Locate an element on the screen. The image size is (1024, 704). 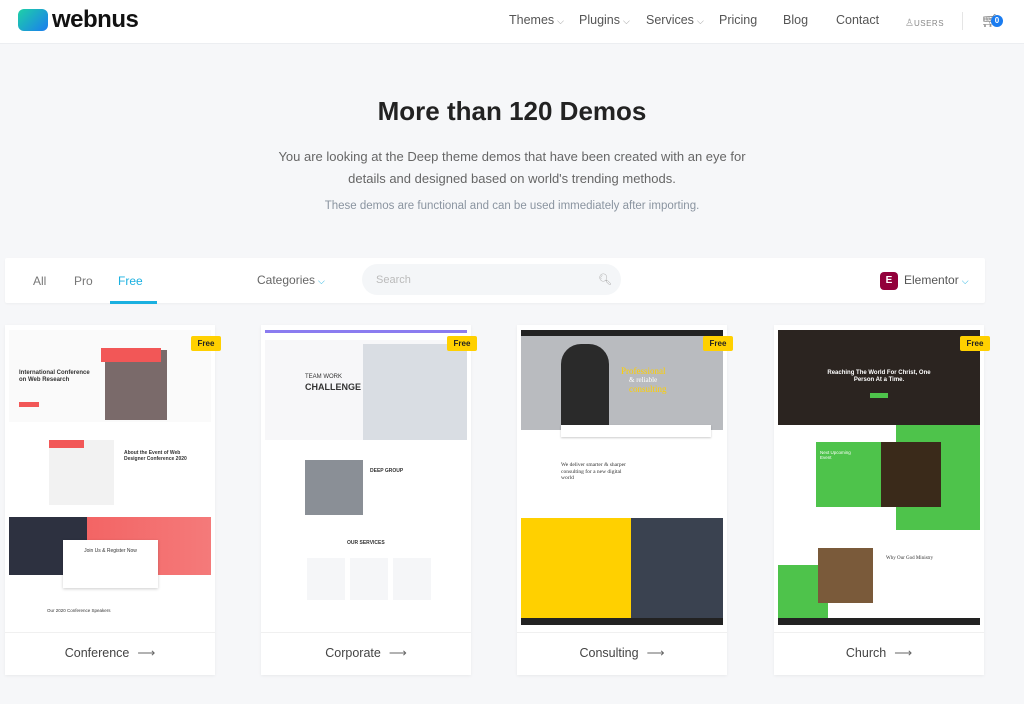
categories-dropdown: Categories ⌵ is located at coordinates (291, 280).